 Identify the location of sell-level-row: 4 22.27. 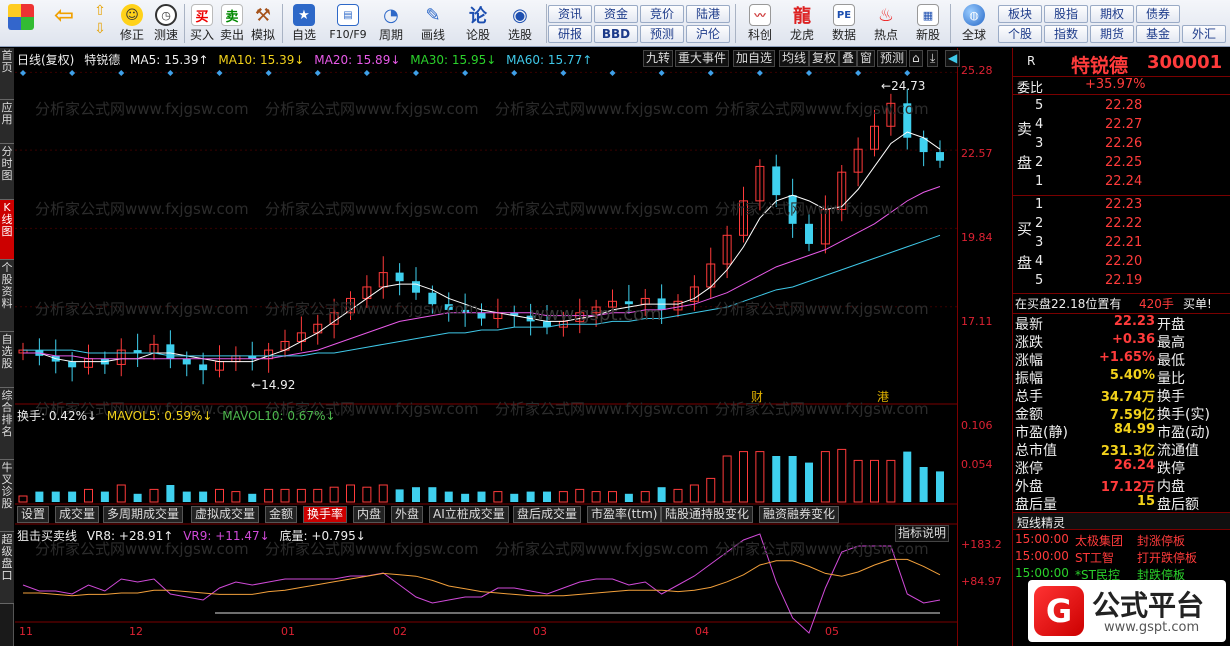
(1121, 126).